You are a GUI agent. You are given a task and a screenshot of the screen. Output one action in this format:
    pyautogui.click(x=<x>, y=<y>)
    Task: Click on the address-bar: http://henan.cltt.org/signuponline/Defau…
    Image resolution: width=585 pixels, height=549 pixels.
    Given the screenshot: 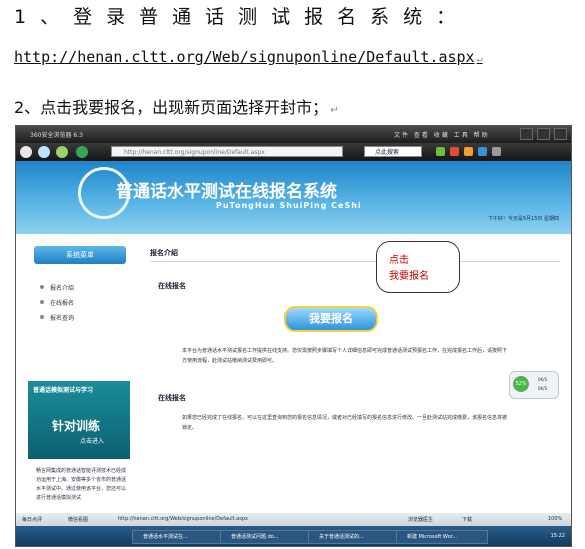 What is the action you would take?
    pyautogui.click(x=227, y=151)
    